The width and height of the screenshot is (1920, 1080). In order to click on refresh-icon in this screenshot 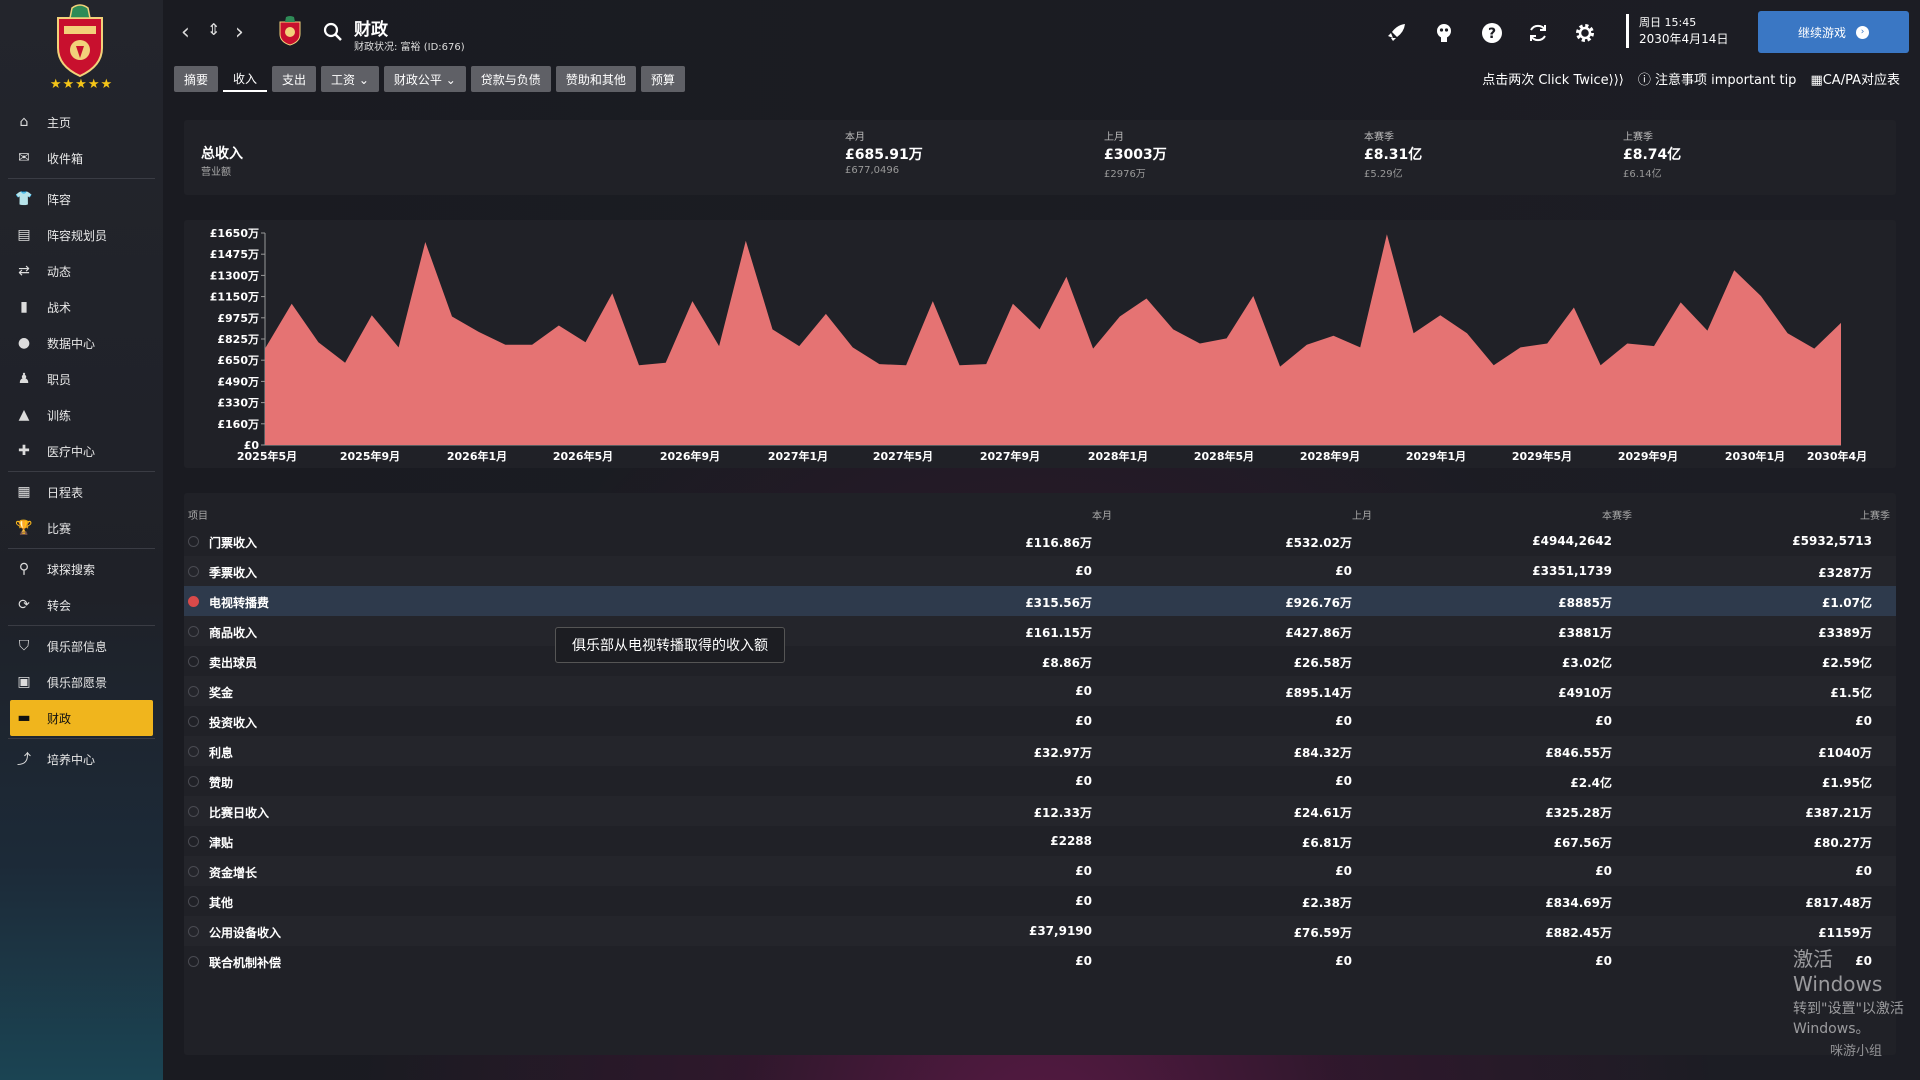, I will do `click(1538, 33)`.